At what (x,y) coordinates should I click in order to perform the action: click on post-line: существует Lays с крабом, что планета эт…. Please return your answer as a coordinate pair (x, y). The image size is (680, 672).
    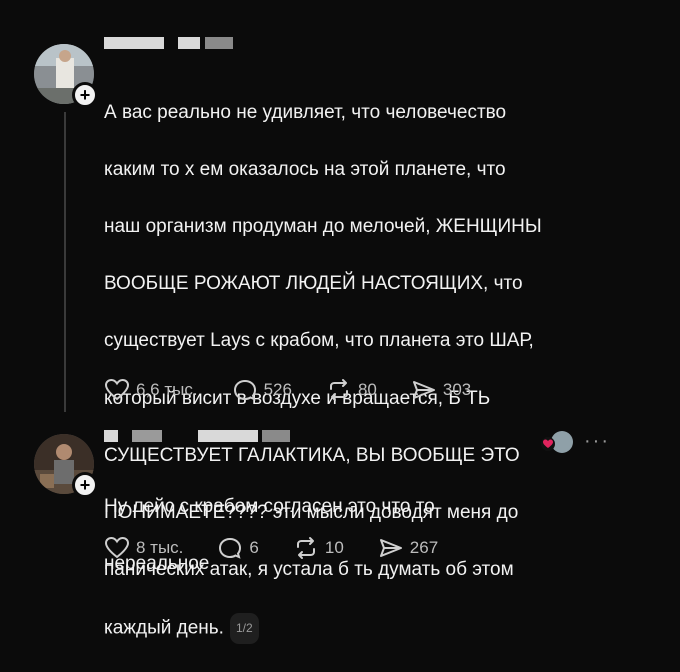
    Looking at the image, I should click on (319, 341).